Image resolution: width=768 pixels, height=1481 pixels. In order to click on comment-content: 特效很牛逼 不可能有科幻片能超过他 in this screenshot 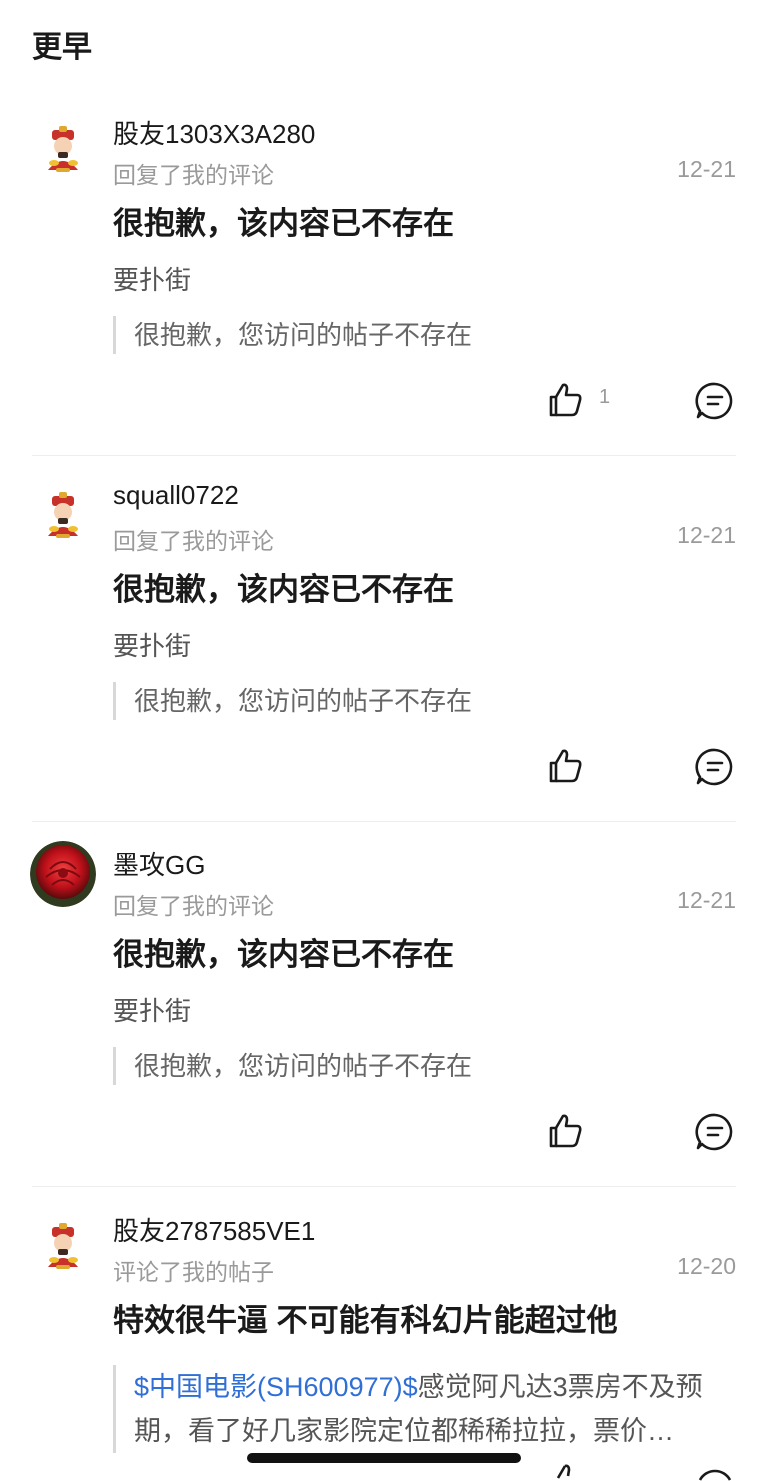, I will do `click(365, 1317)`.